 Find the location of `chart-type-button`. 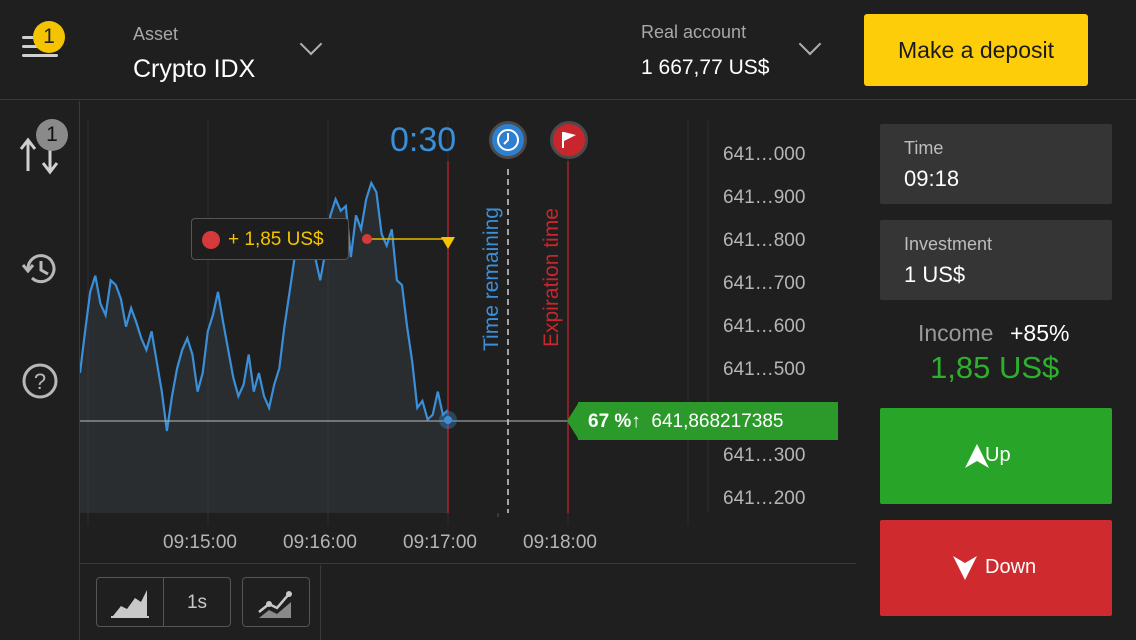

chart-type-button is located at coordinates (130, 602).